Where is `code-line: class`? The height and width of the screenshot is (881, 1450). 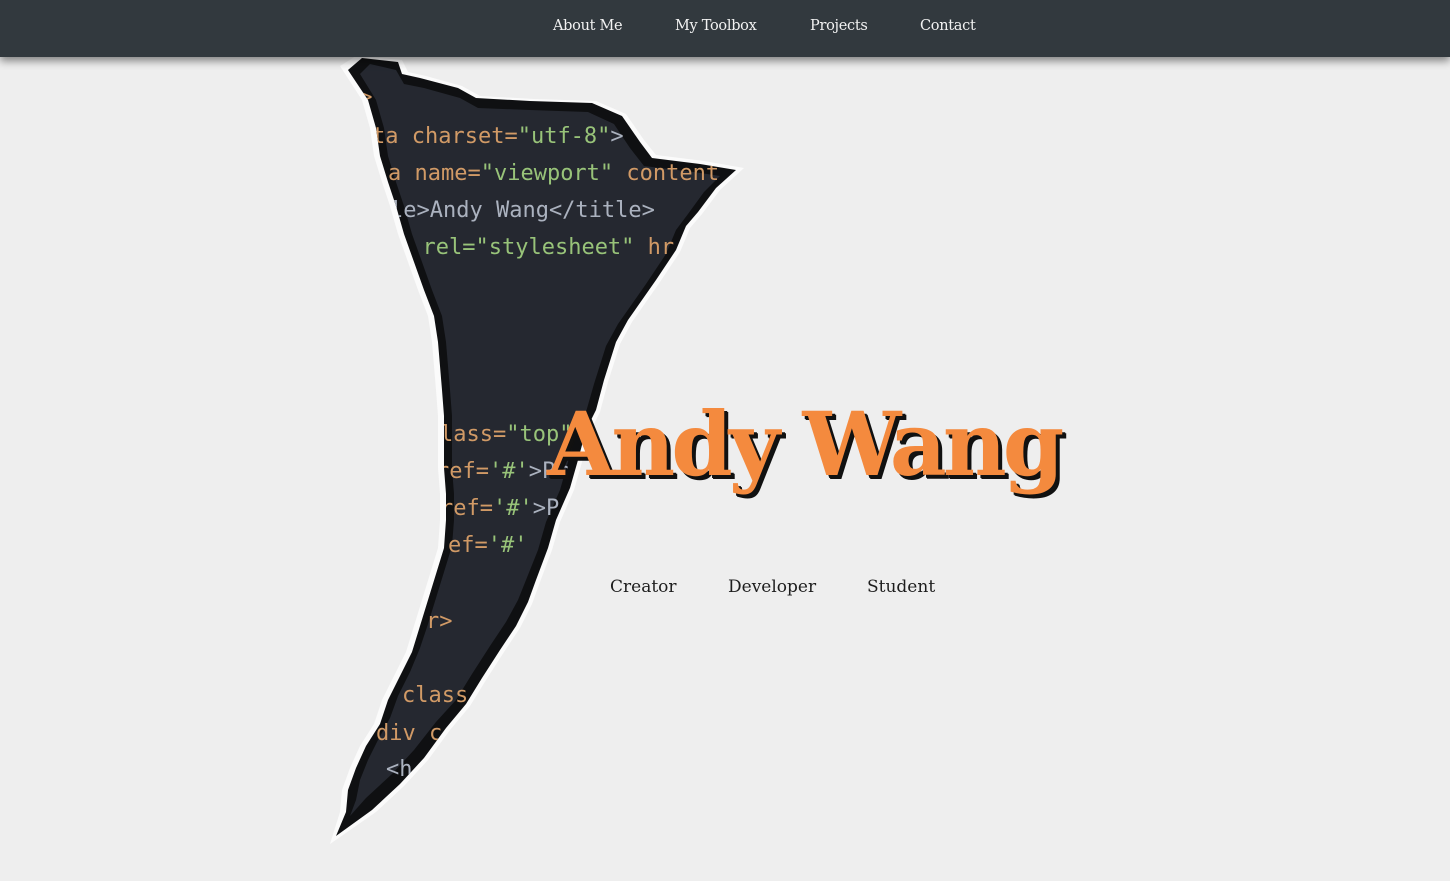
code-line: class is located at coordinates (435, 695).